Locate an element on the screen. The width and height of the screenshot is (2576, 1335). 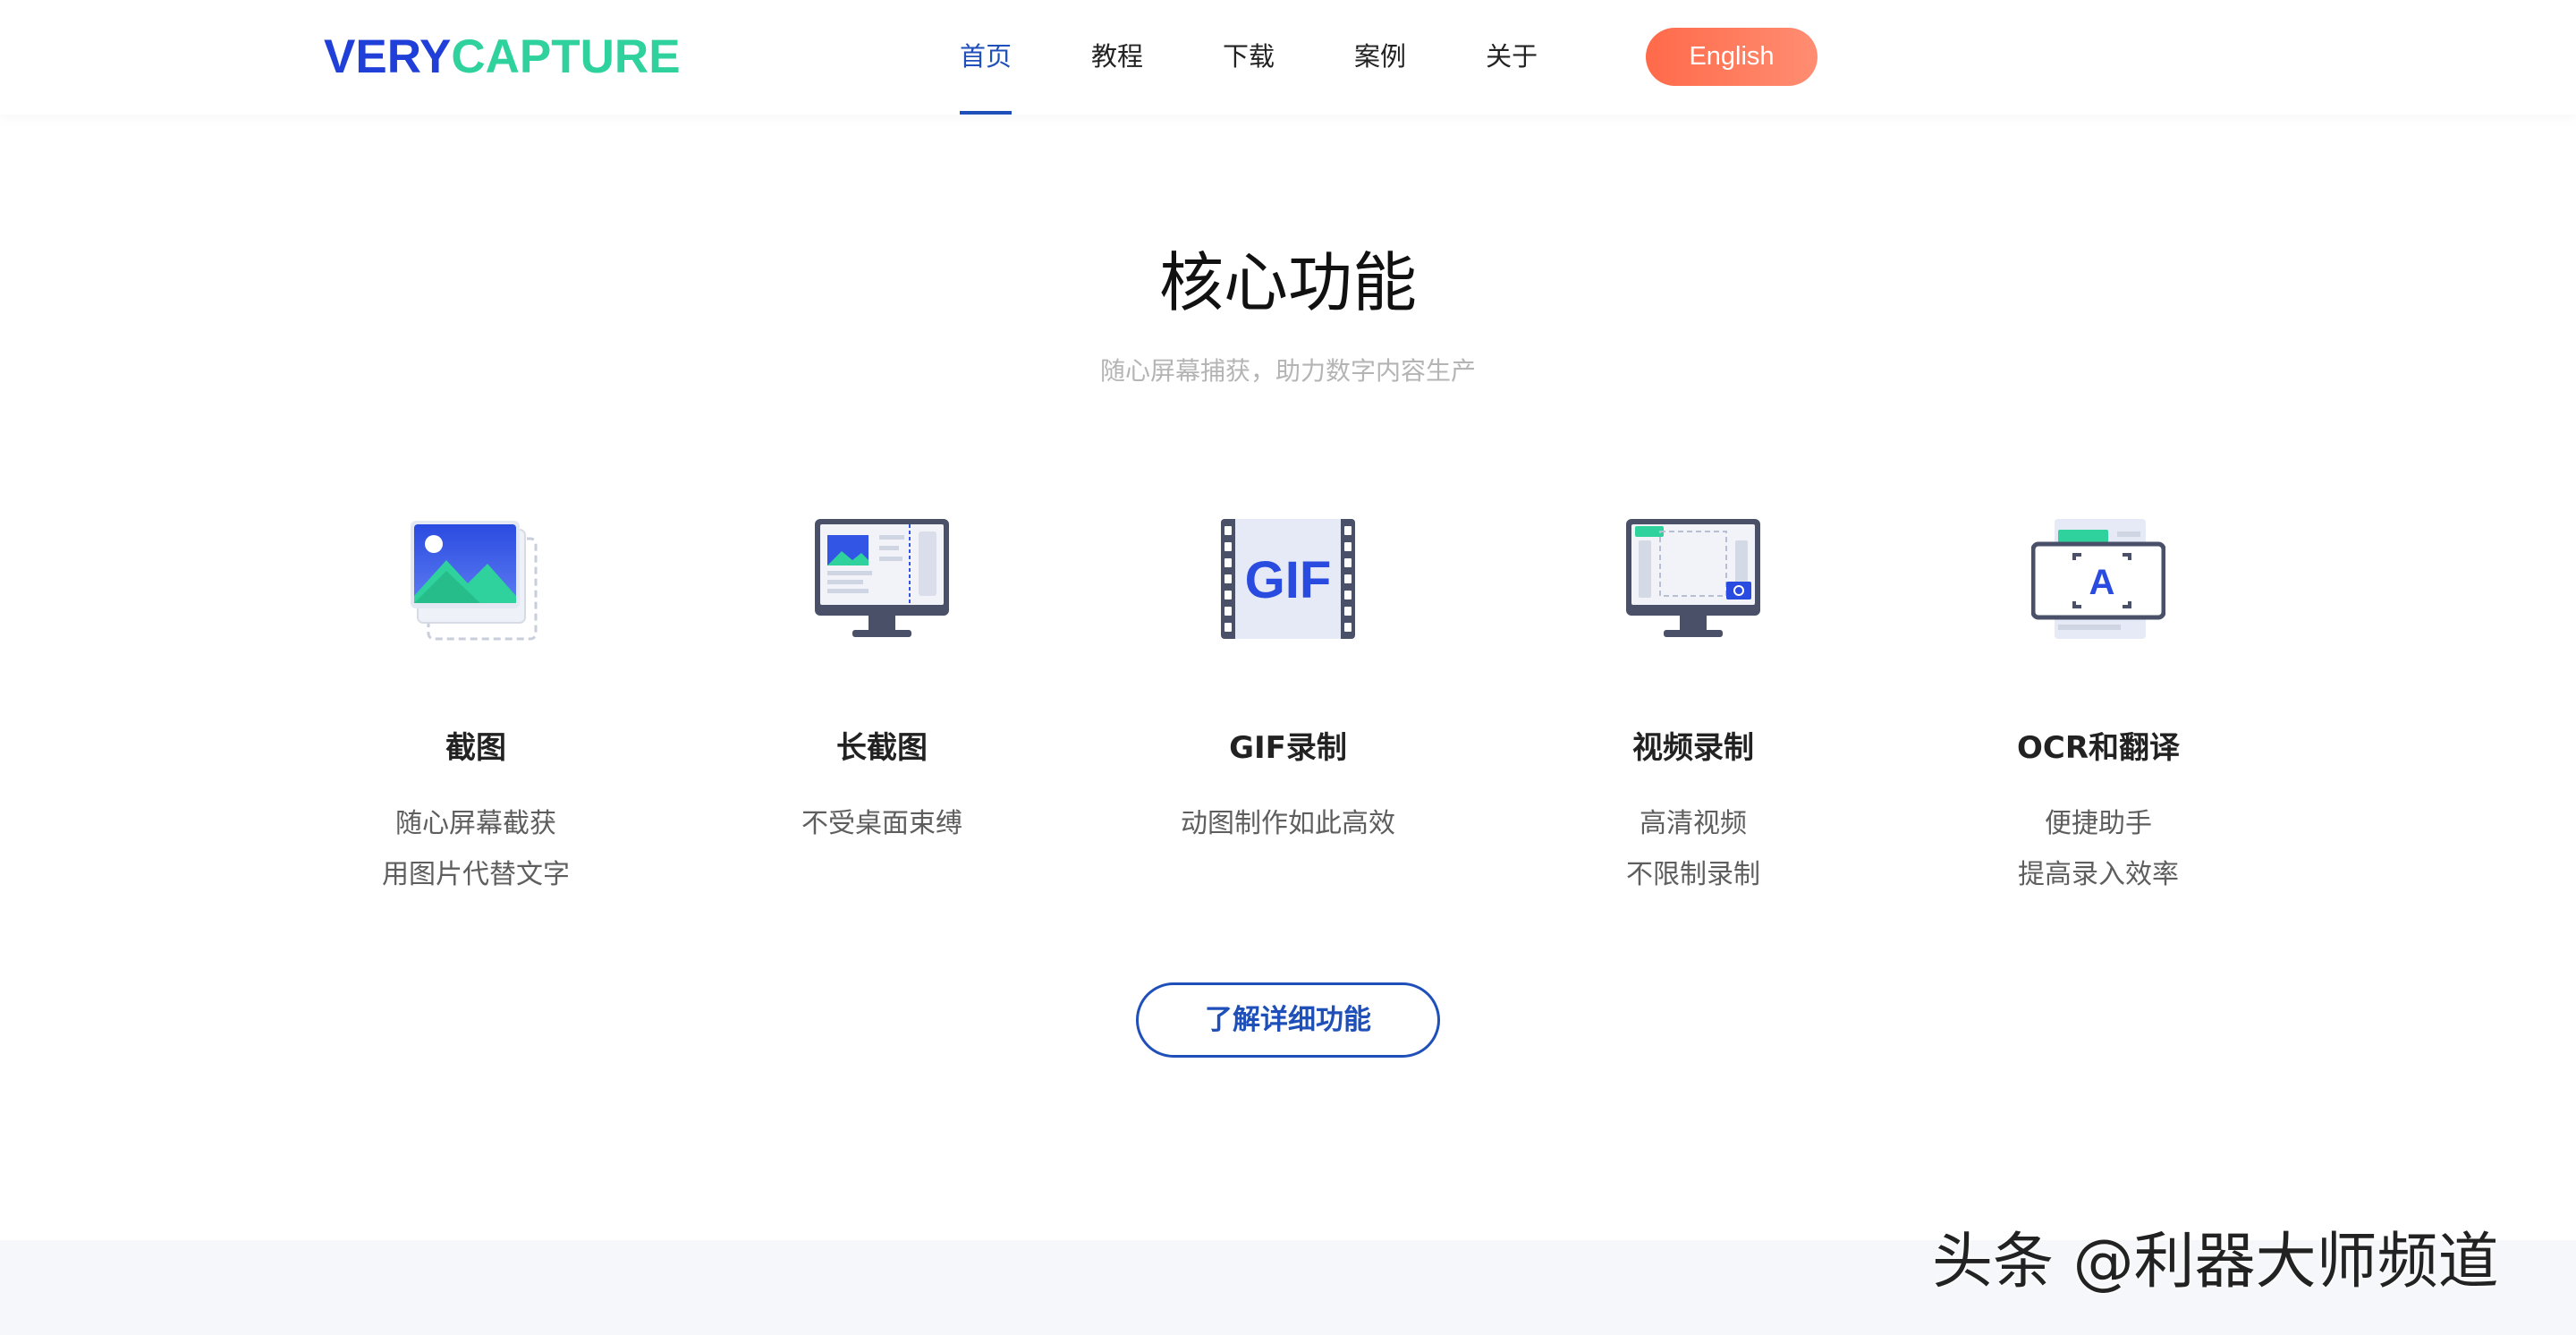
nav-item-download: 下载 is located at coordinates (1249, 57).